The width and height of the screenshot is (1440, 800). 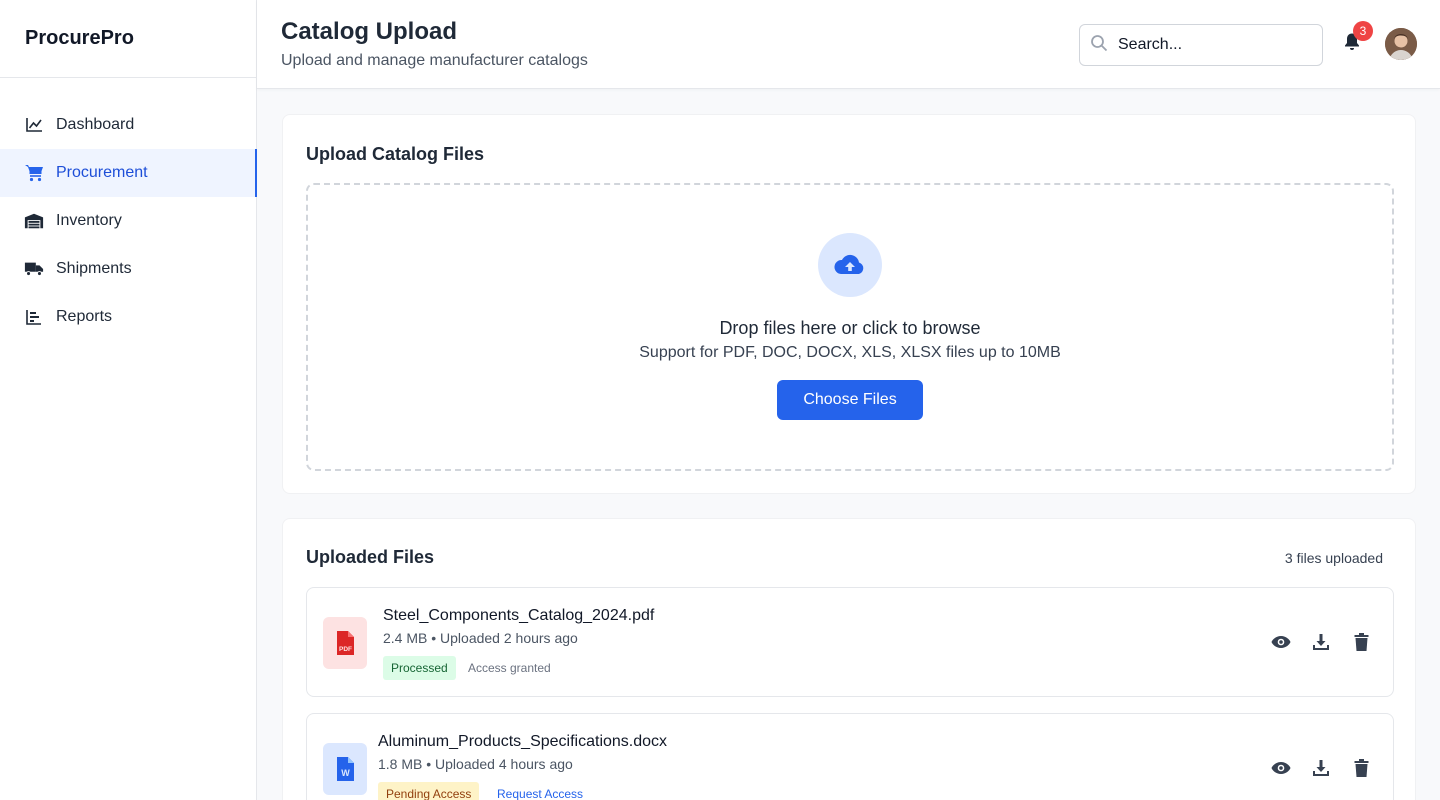 I want to click on sidebar-item-dashboard: Dashboard, so click(x=128, y=125).